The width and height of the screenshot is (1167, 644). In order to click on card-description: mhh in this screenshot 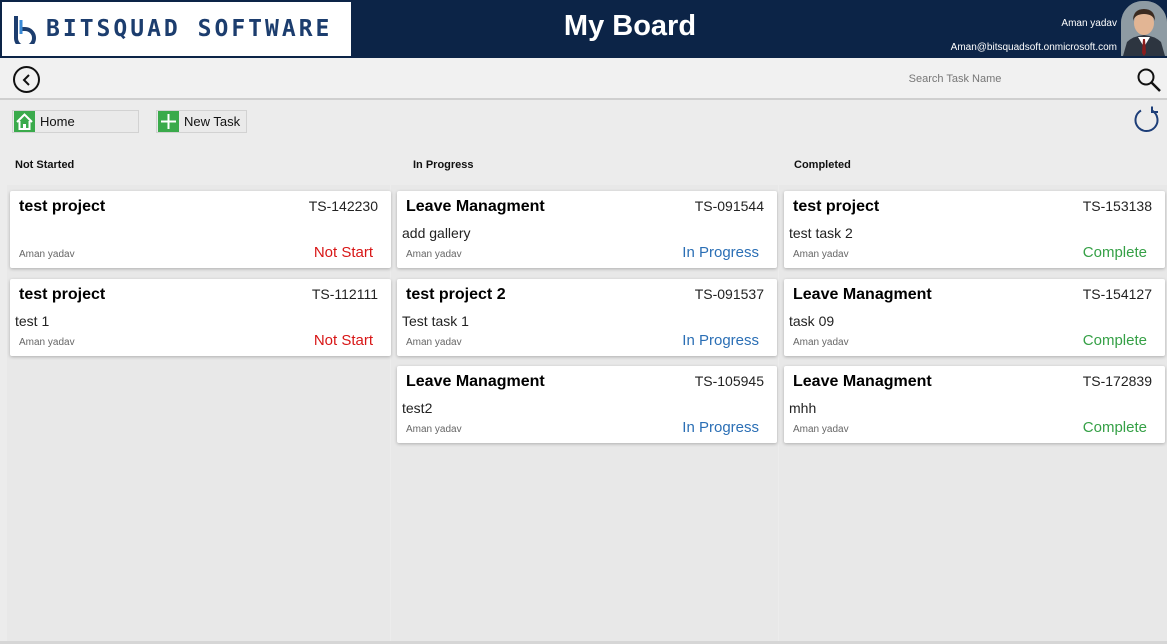, I will do `click(803, 408)`.